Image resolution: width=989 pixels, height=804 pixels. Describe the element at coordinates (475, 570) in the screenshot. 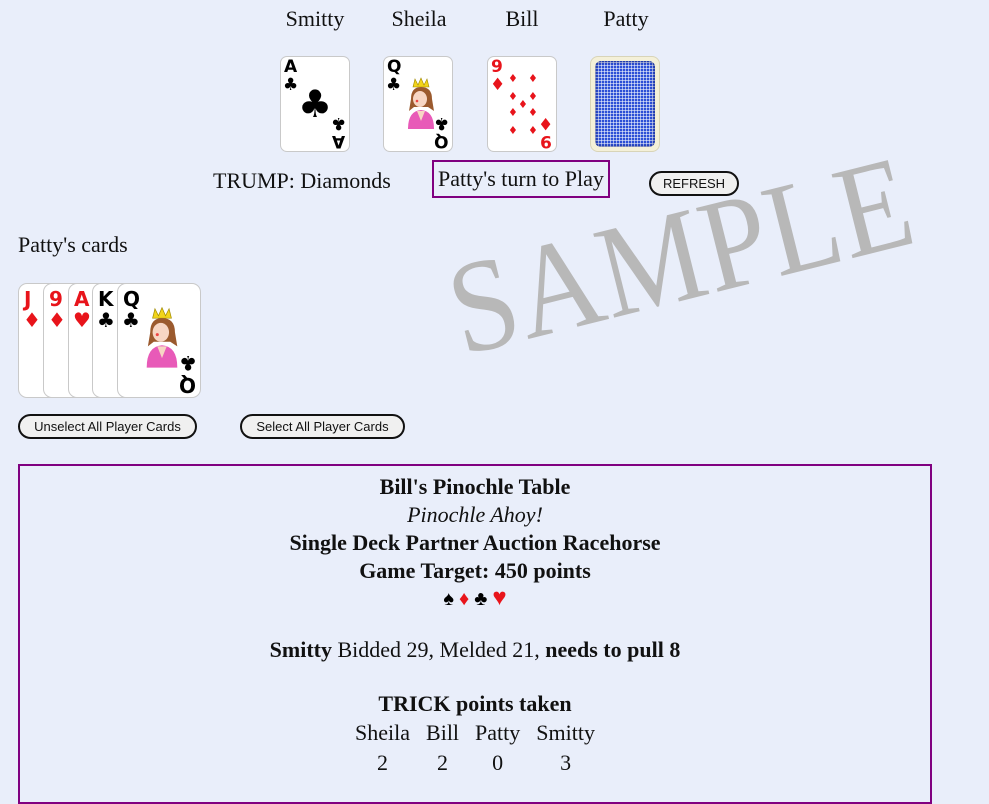

I see `game-target: Game Target: 450 points` at that location.